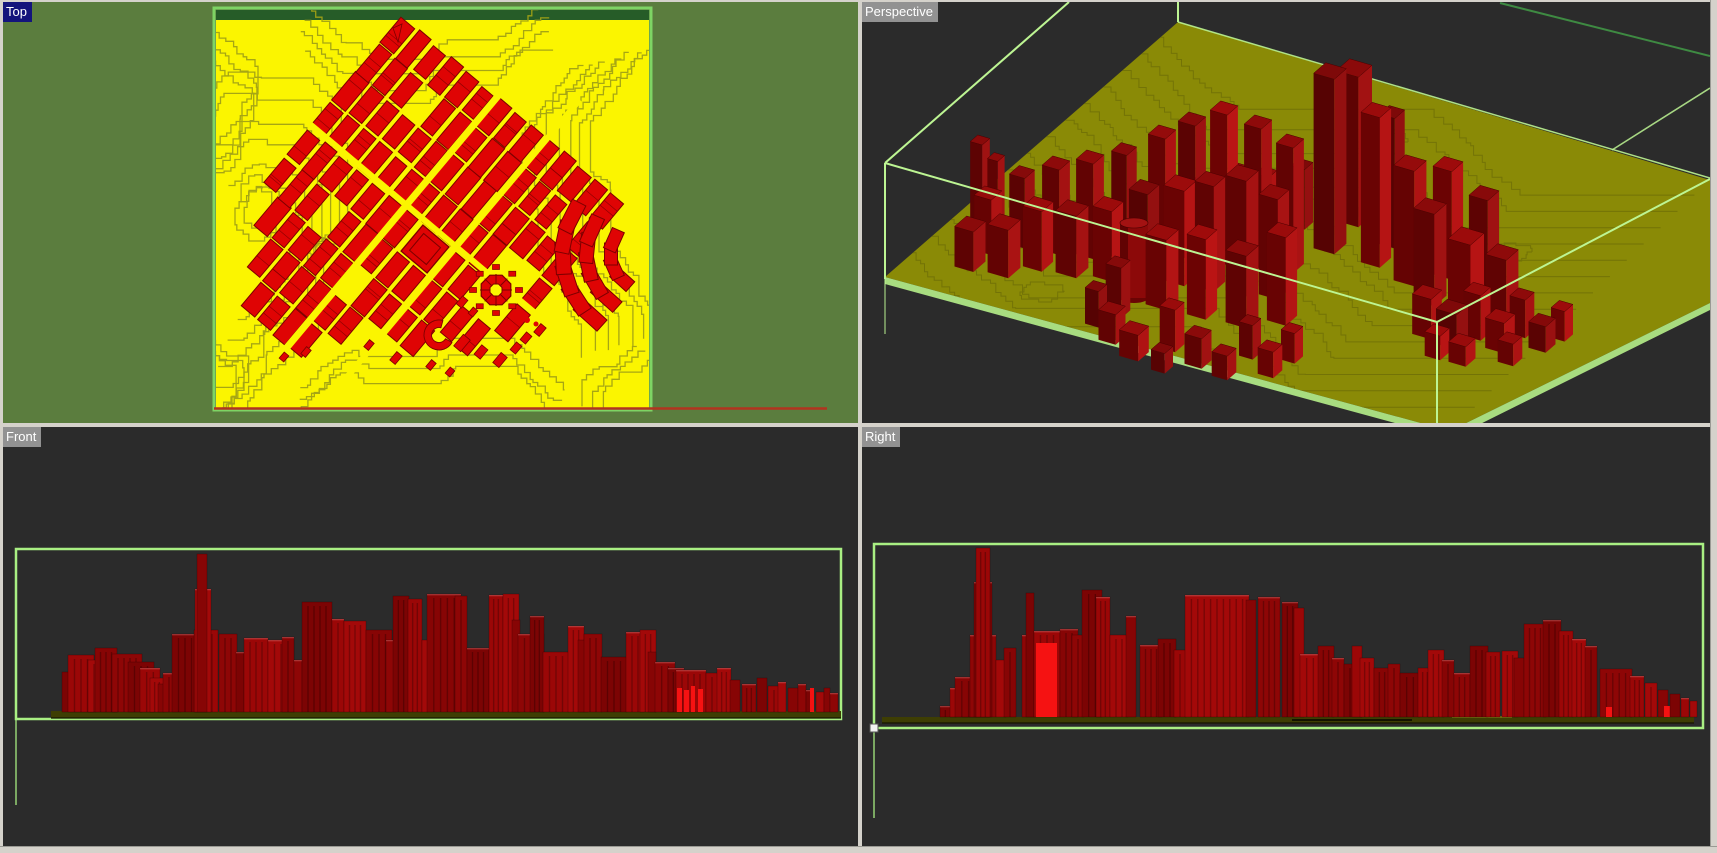  I want to click on window-border-top, so click(858, 1).